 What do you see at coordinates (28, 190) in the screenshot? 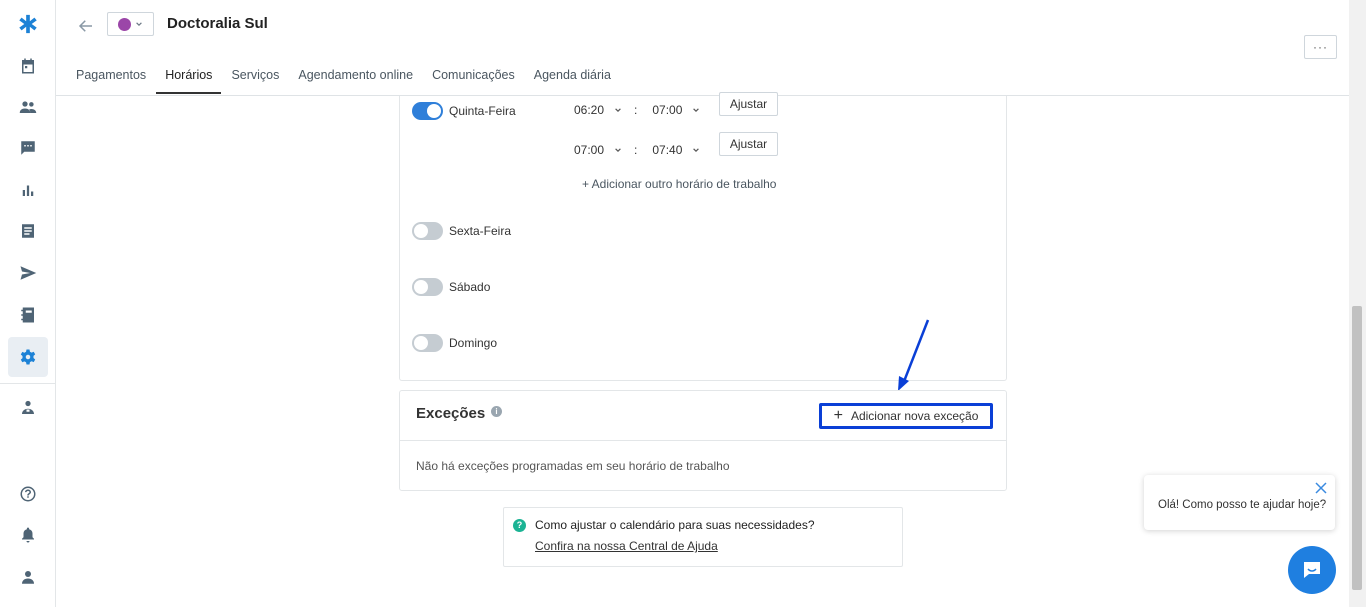
I see `reports-icon` at bounding box center [28, 190].